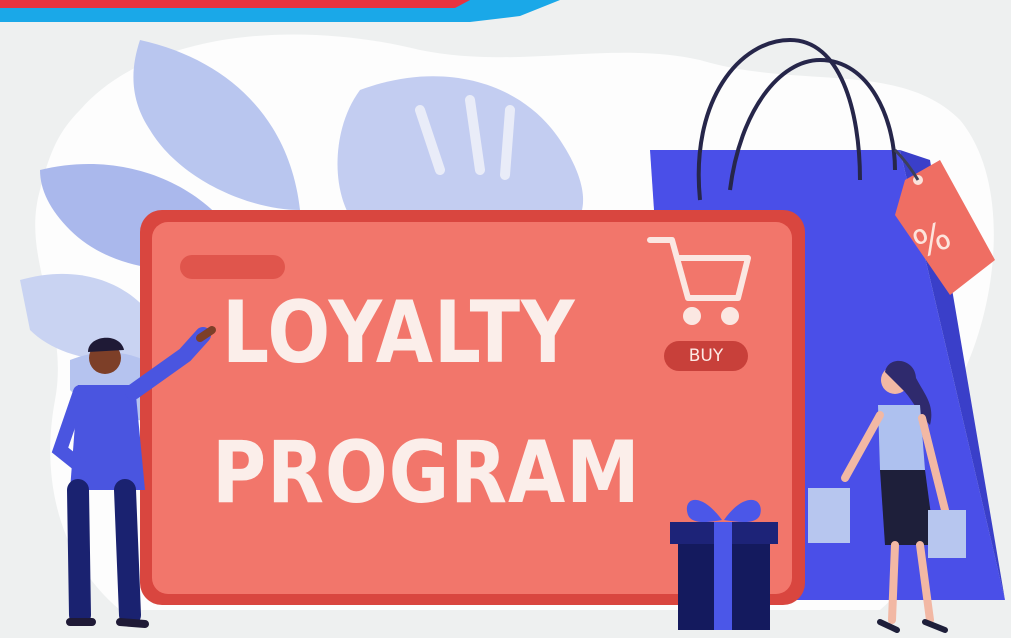 The height and width of the screenshot is (638, 1011). Describe the element at coordinates (426, 473) in the screenshot. I see `title-line2: PROGRAM` at that location.